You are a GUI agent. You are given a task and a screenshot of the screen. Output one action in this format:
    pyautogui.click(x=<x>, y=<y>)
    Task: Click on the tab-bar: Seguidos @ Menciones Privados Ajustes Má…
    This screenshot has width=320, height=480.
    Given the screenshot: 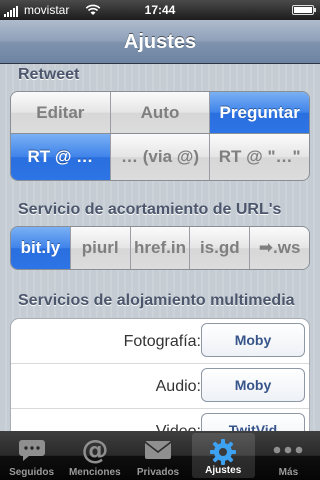 What is the action you would take?
    pyautogui.click(x=160, y=455)
    